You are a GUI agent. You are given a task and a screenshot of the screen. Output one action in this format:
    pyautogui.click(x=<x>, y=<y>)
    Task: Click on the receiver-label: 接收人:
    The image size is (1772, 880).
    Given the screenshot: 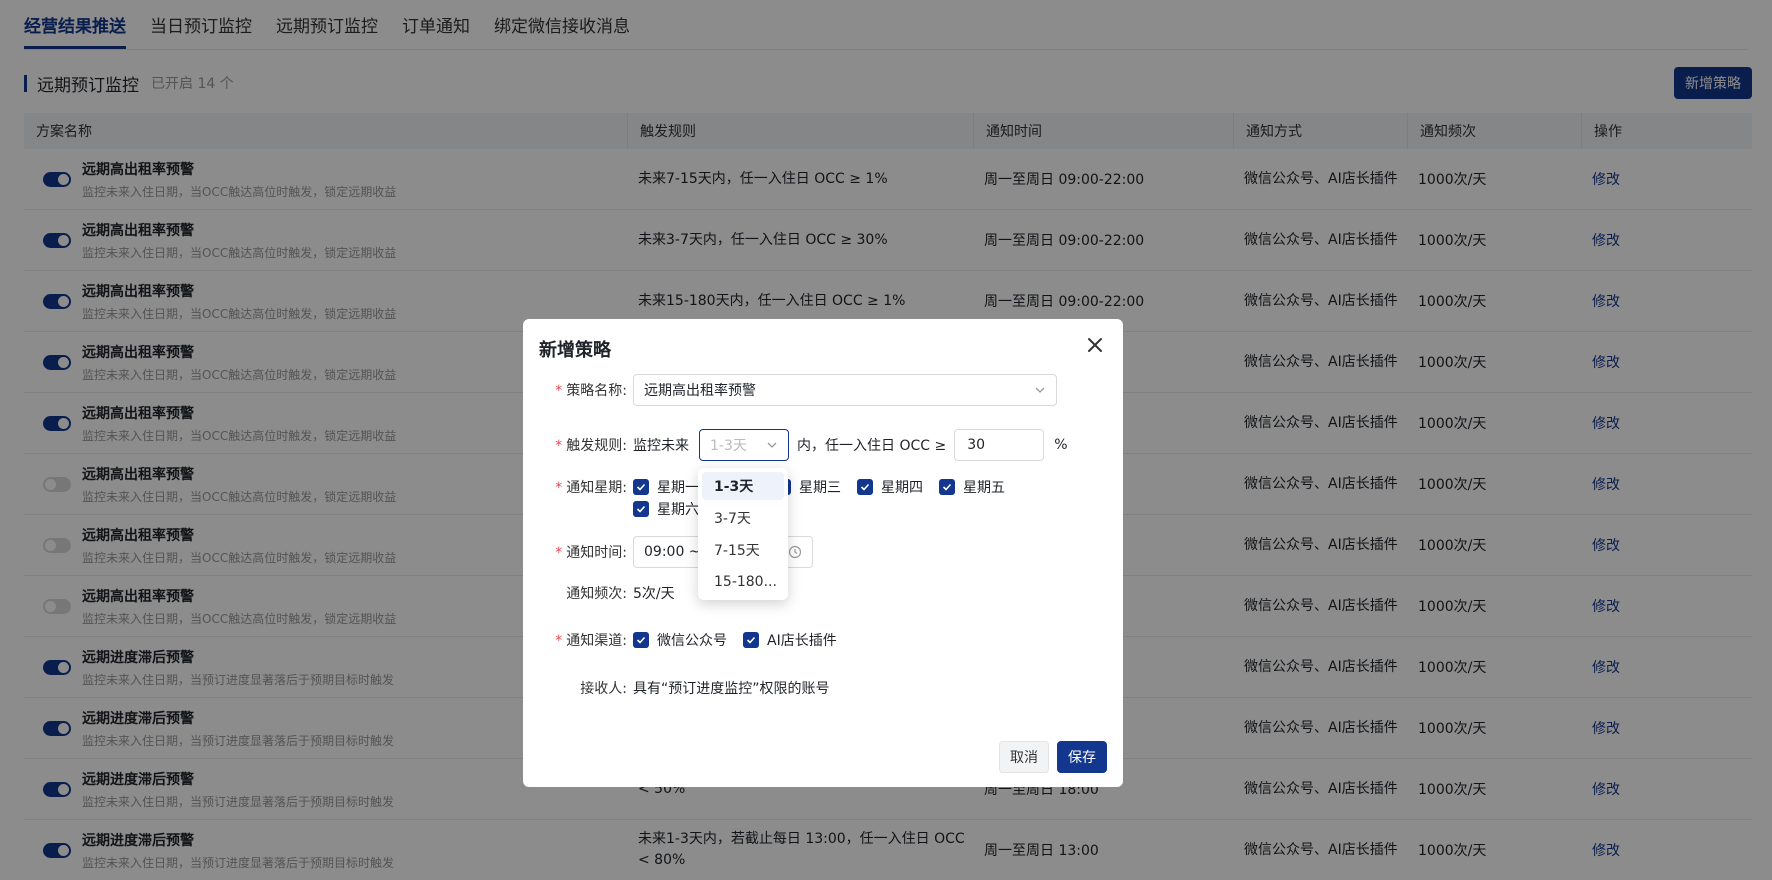 What is the action you would take?
    pyautogui.click(x=603, y=689)
    